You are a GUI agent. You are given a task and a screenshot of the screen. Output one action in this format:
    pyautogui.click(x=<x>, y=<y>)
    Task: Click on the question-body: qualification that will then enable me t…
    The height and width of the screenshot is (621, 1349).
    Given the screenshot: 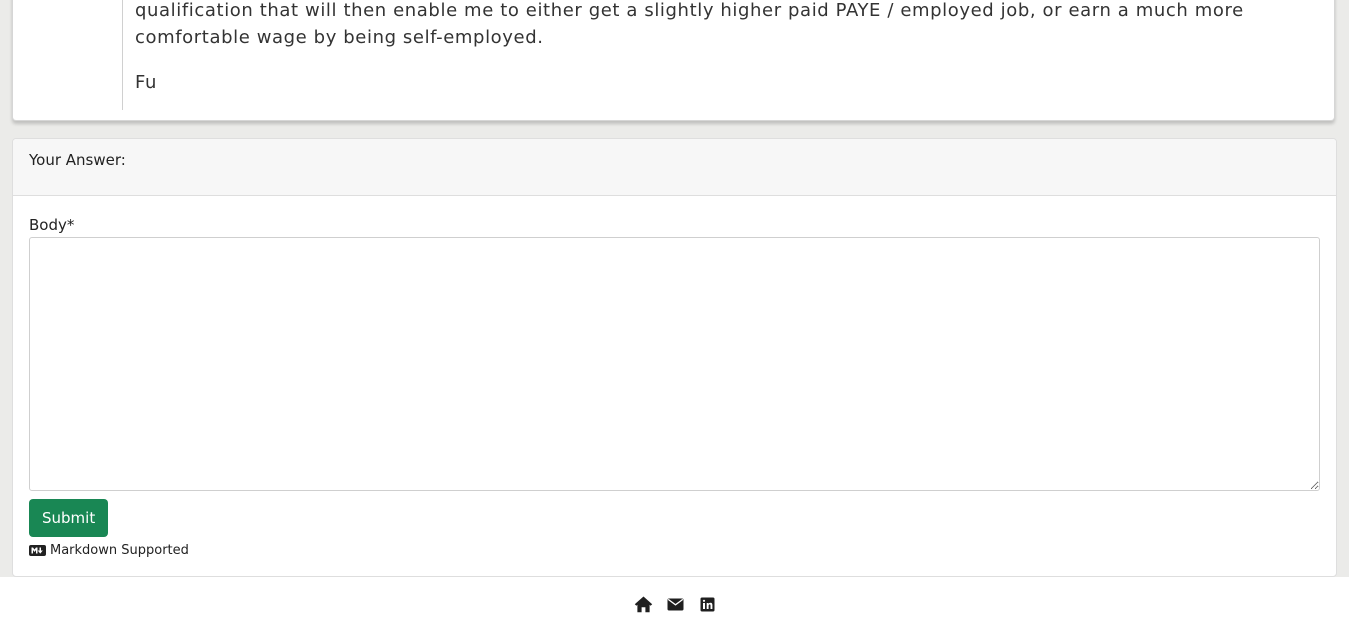 What is the action you would take?
    pyautogui.click(x=710, y=48)
    